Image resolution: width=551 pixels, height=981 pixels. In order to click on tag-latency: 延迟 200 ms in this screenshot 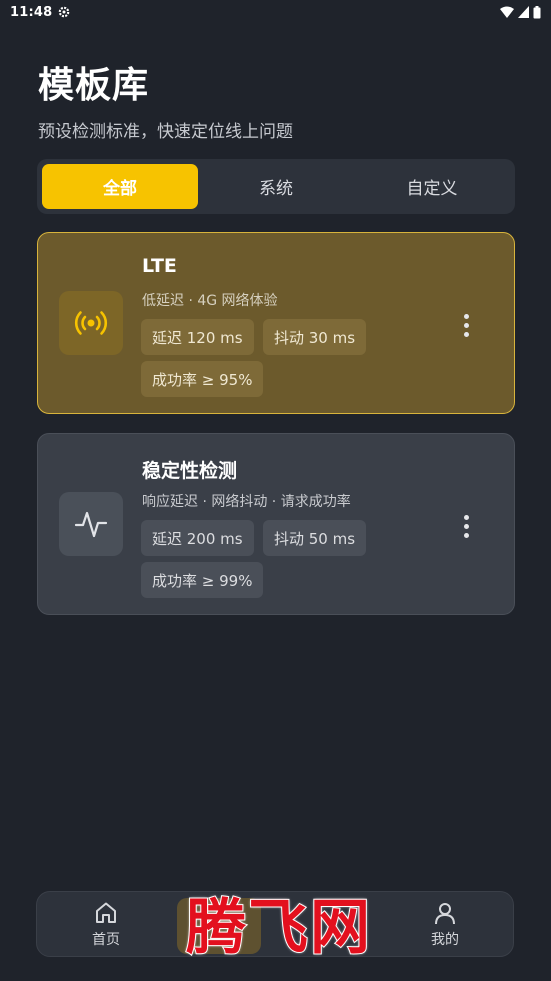, I will do `click(197, 538)`.